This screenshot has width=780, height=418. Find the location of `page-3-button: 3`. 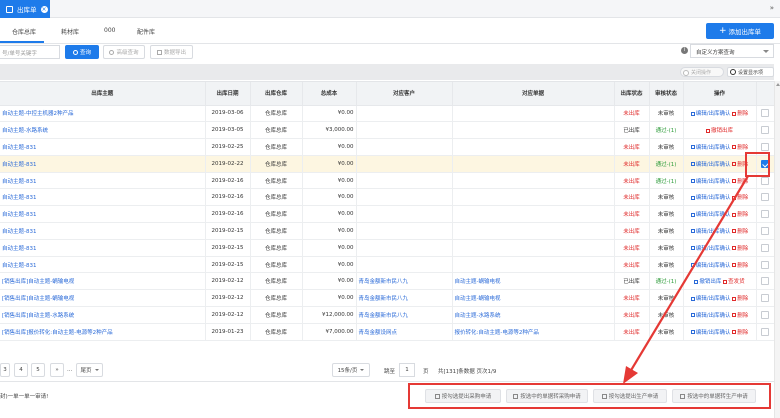

page-3-button: 3 is located at coordinates (5, 370).